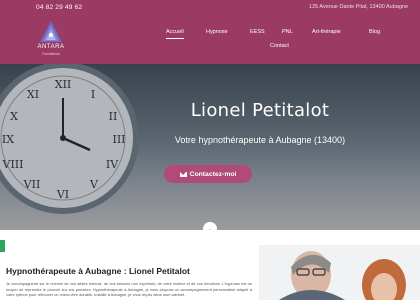 The height and width of the screenshot is (300, 420). I want to click on side-widget-tab, so click(2, 246).